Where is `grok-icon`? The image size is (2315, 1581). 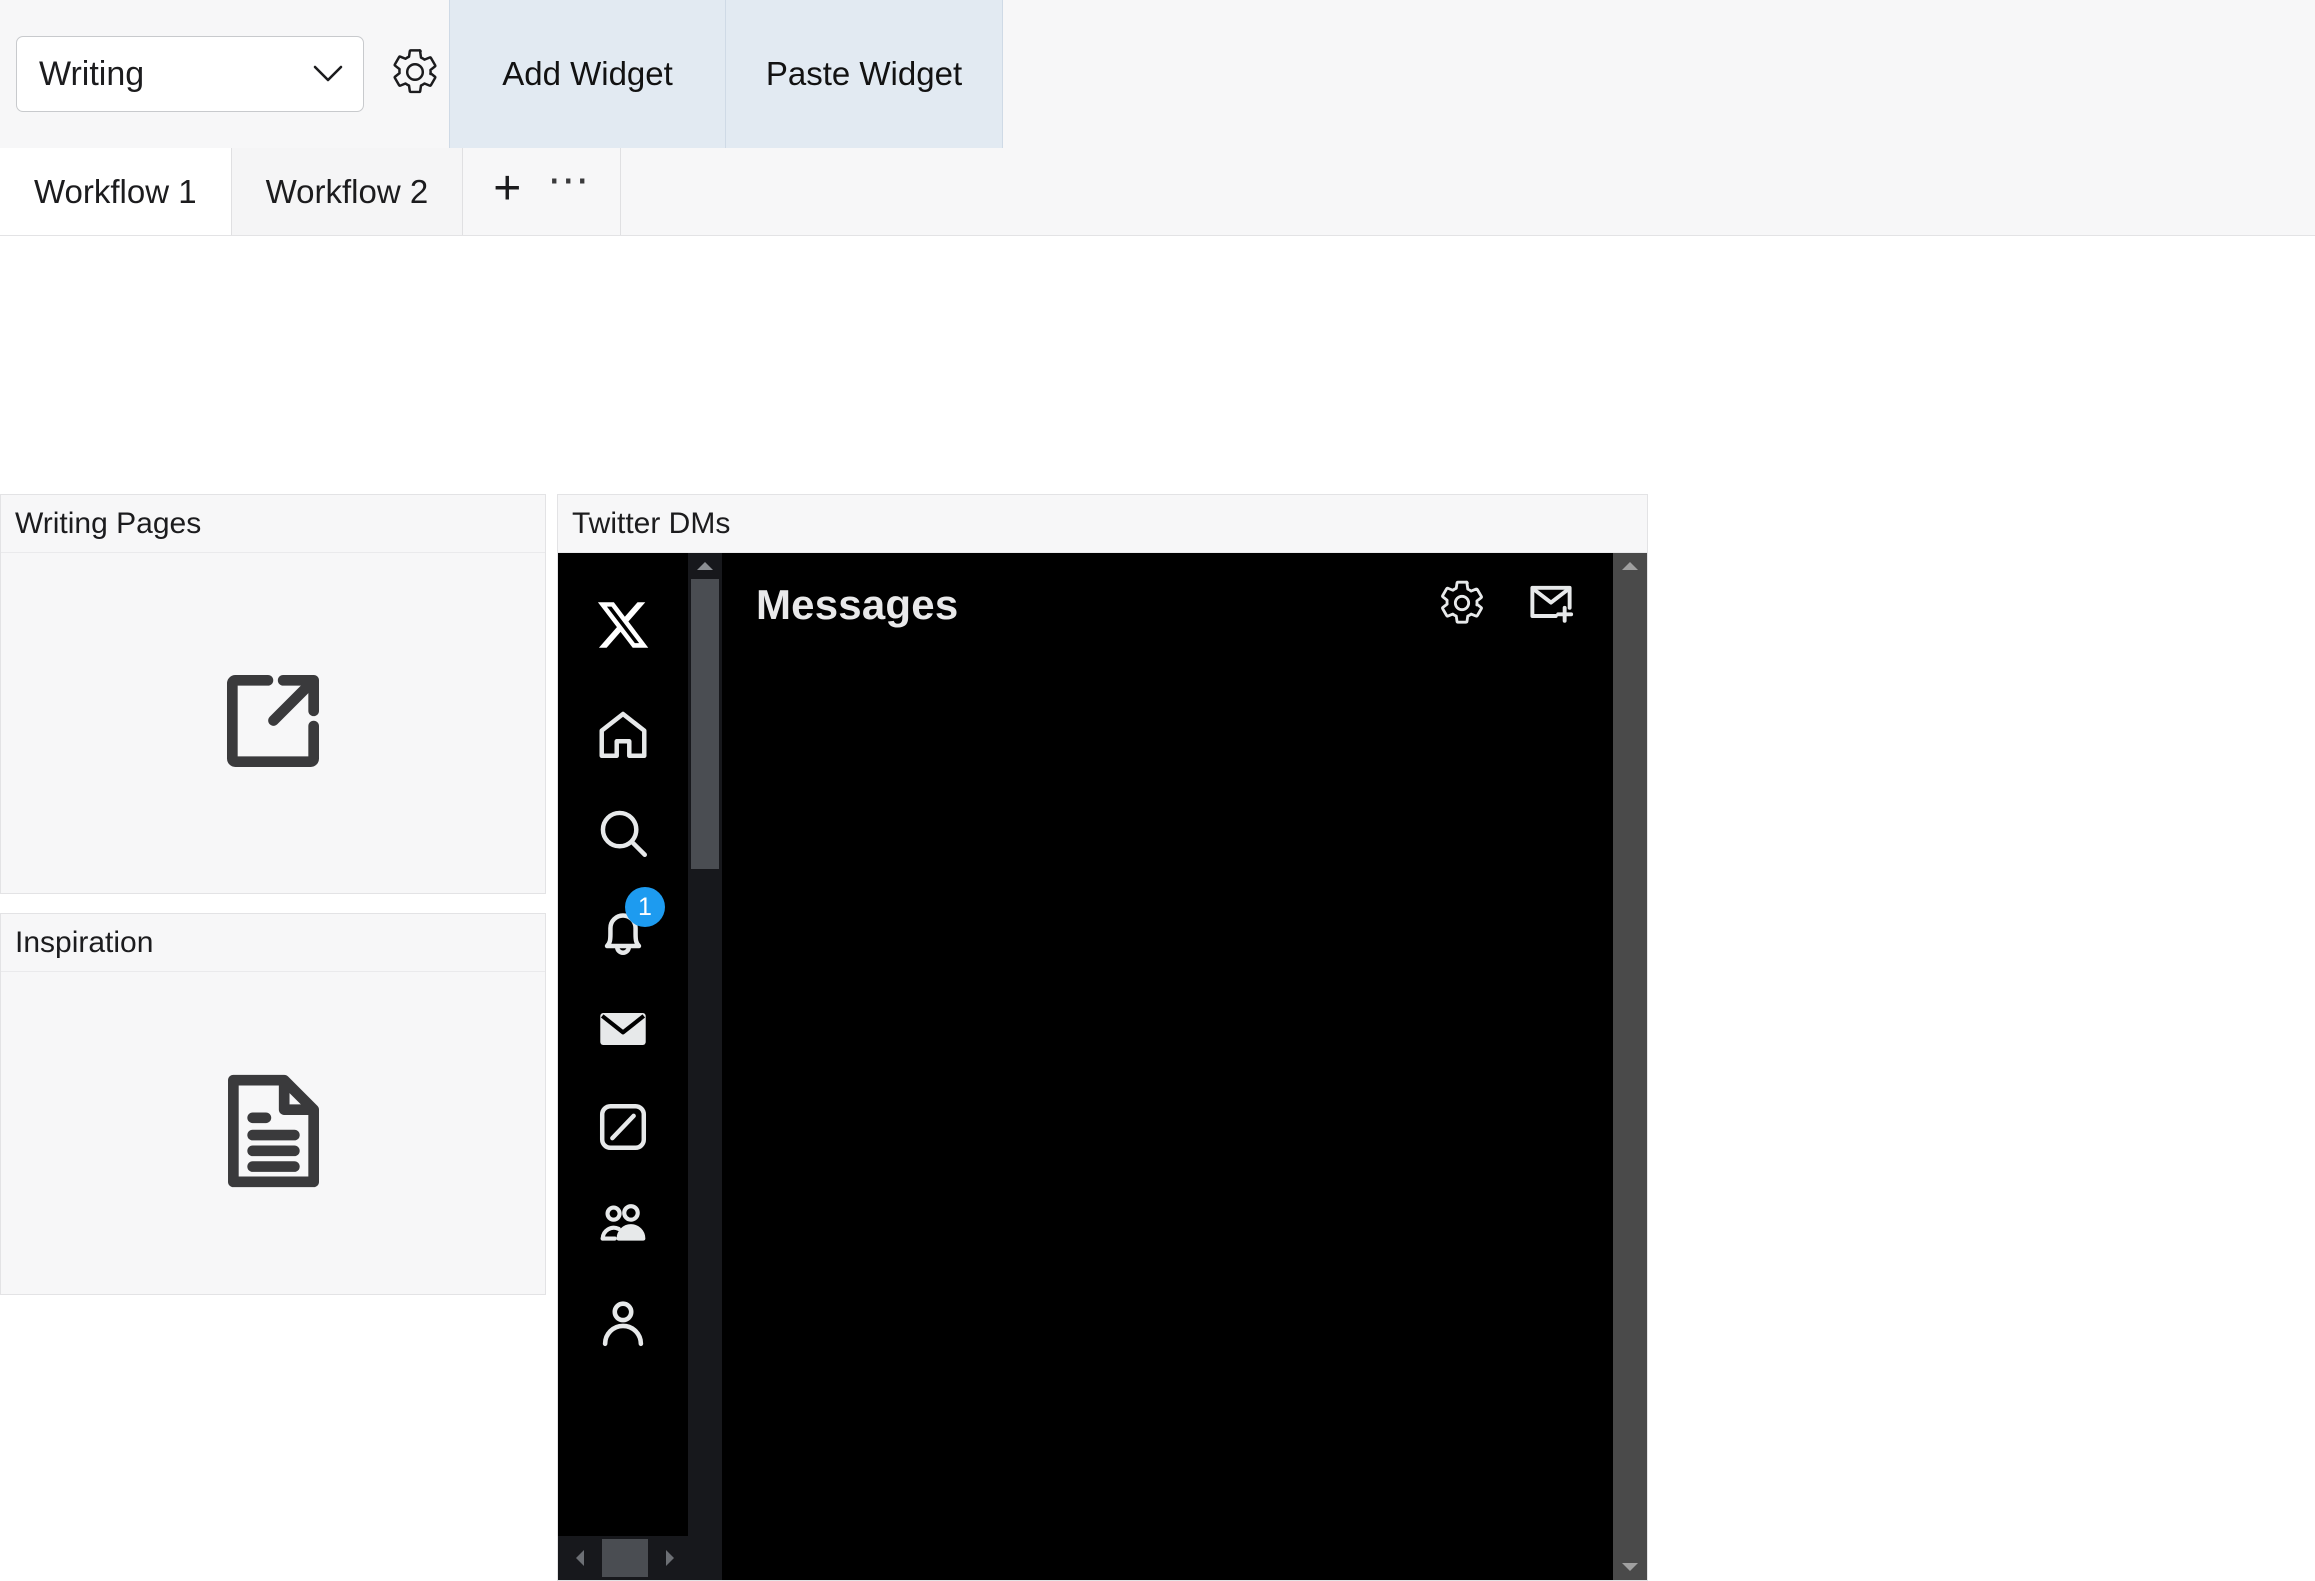
grok-icon is located at coordinates (623, 1127).